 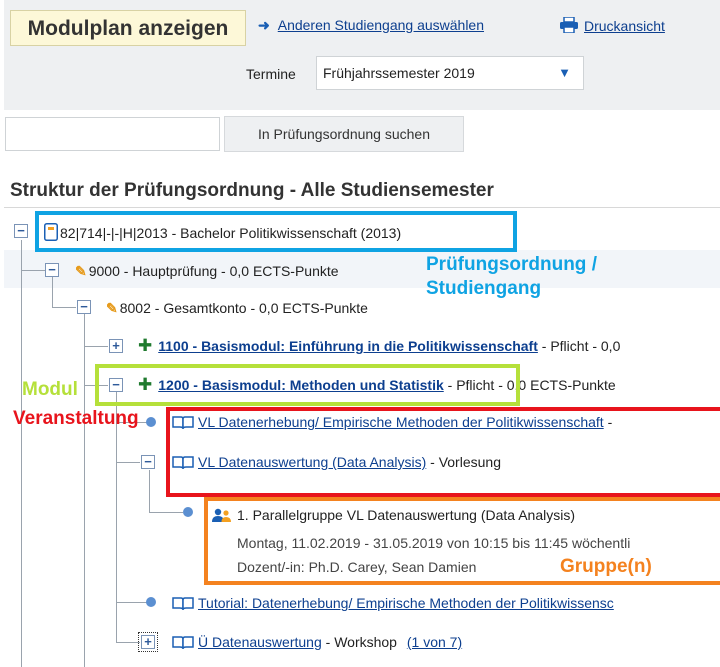 I want to click on workshop-link: Ü Datenauswertung, so click(x=260, y=642).